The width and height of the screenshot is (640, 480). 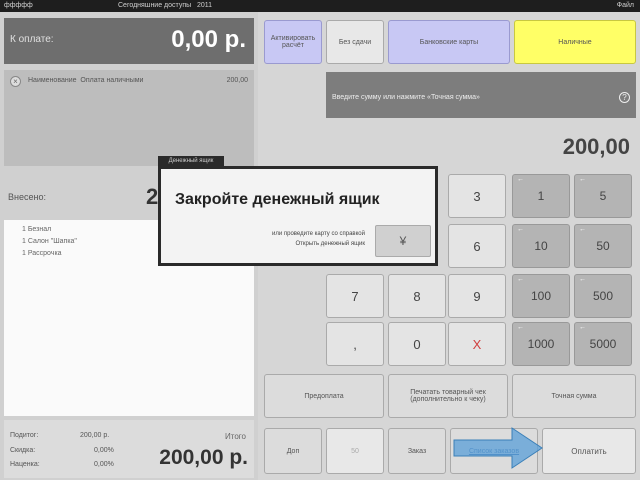 I want to click on key-add-10: ← 10, so click(x=541, y=246).